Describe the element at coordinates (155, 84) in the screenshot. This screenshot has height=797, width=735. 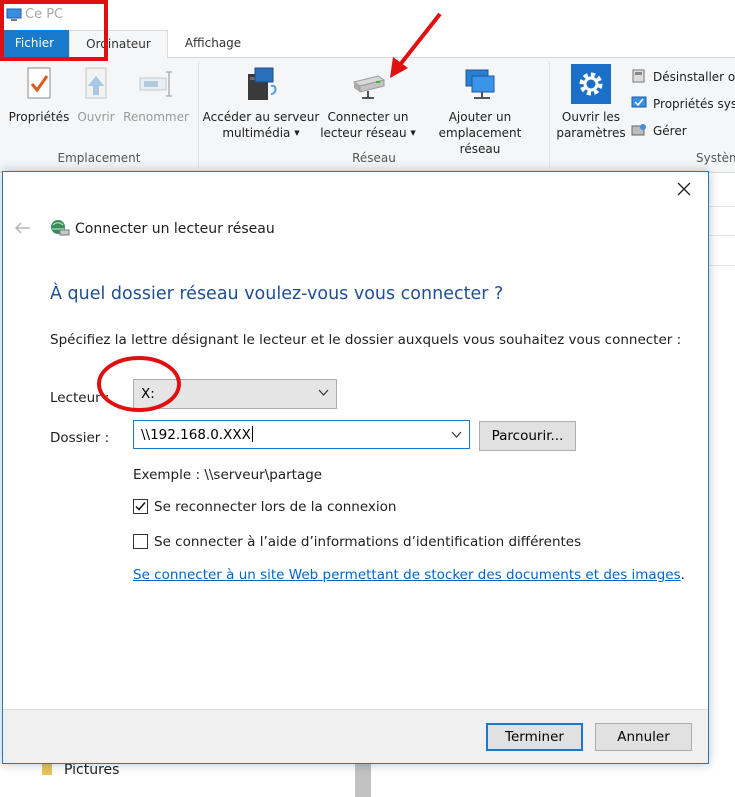
I see `rename-icon` at that location.